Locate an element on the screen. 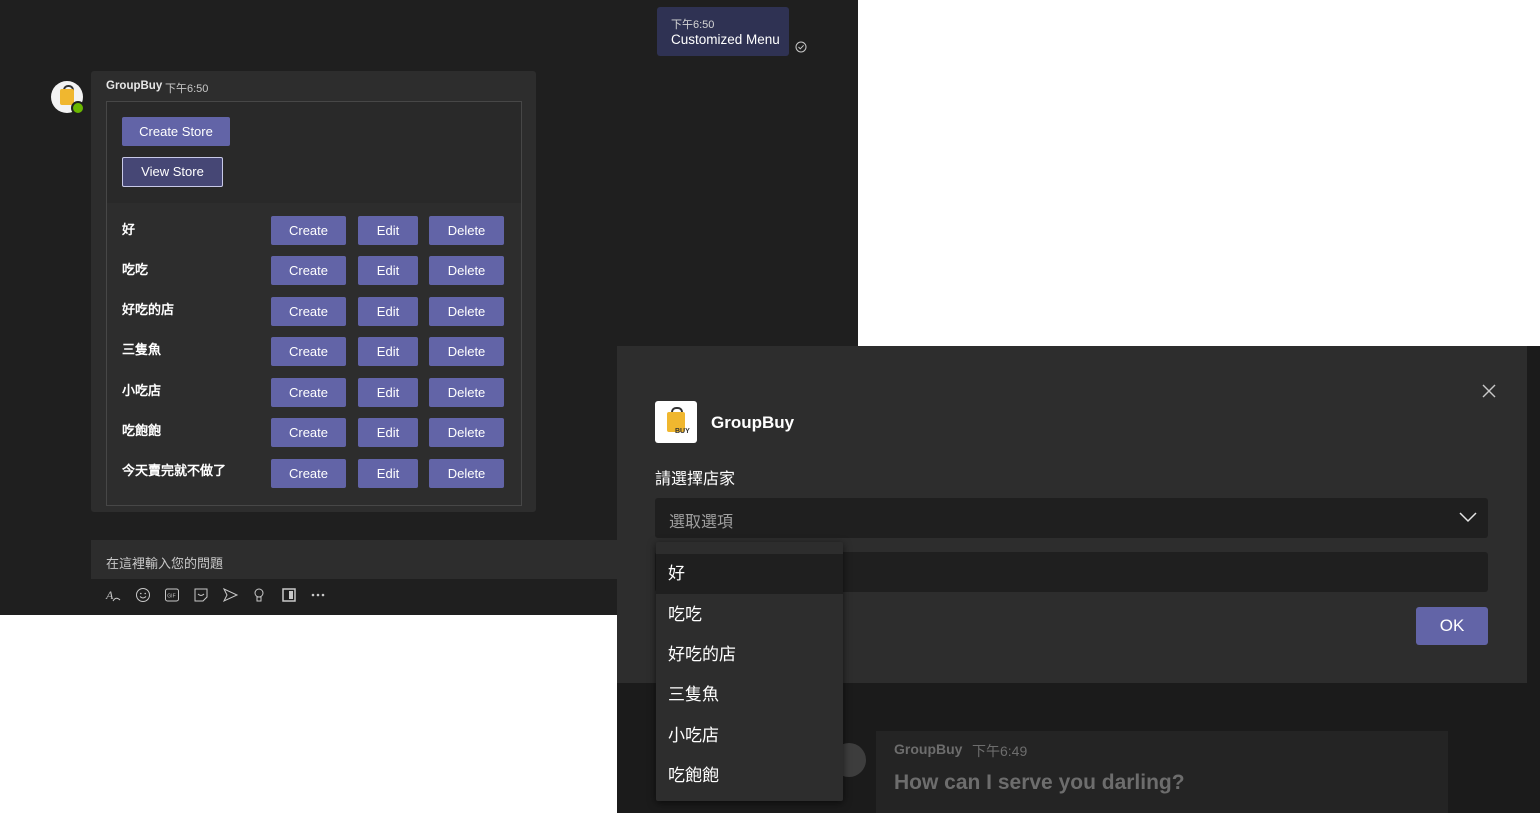  sticker-icon is located at coordinates (201, 595).